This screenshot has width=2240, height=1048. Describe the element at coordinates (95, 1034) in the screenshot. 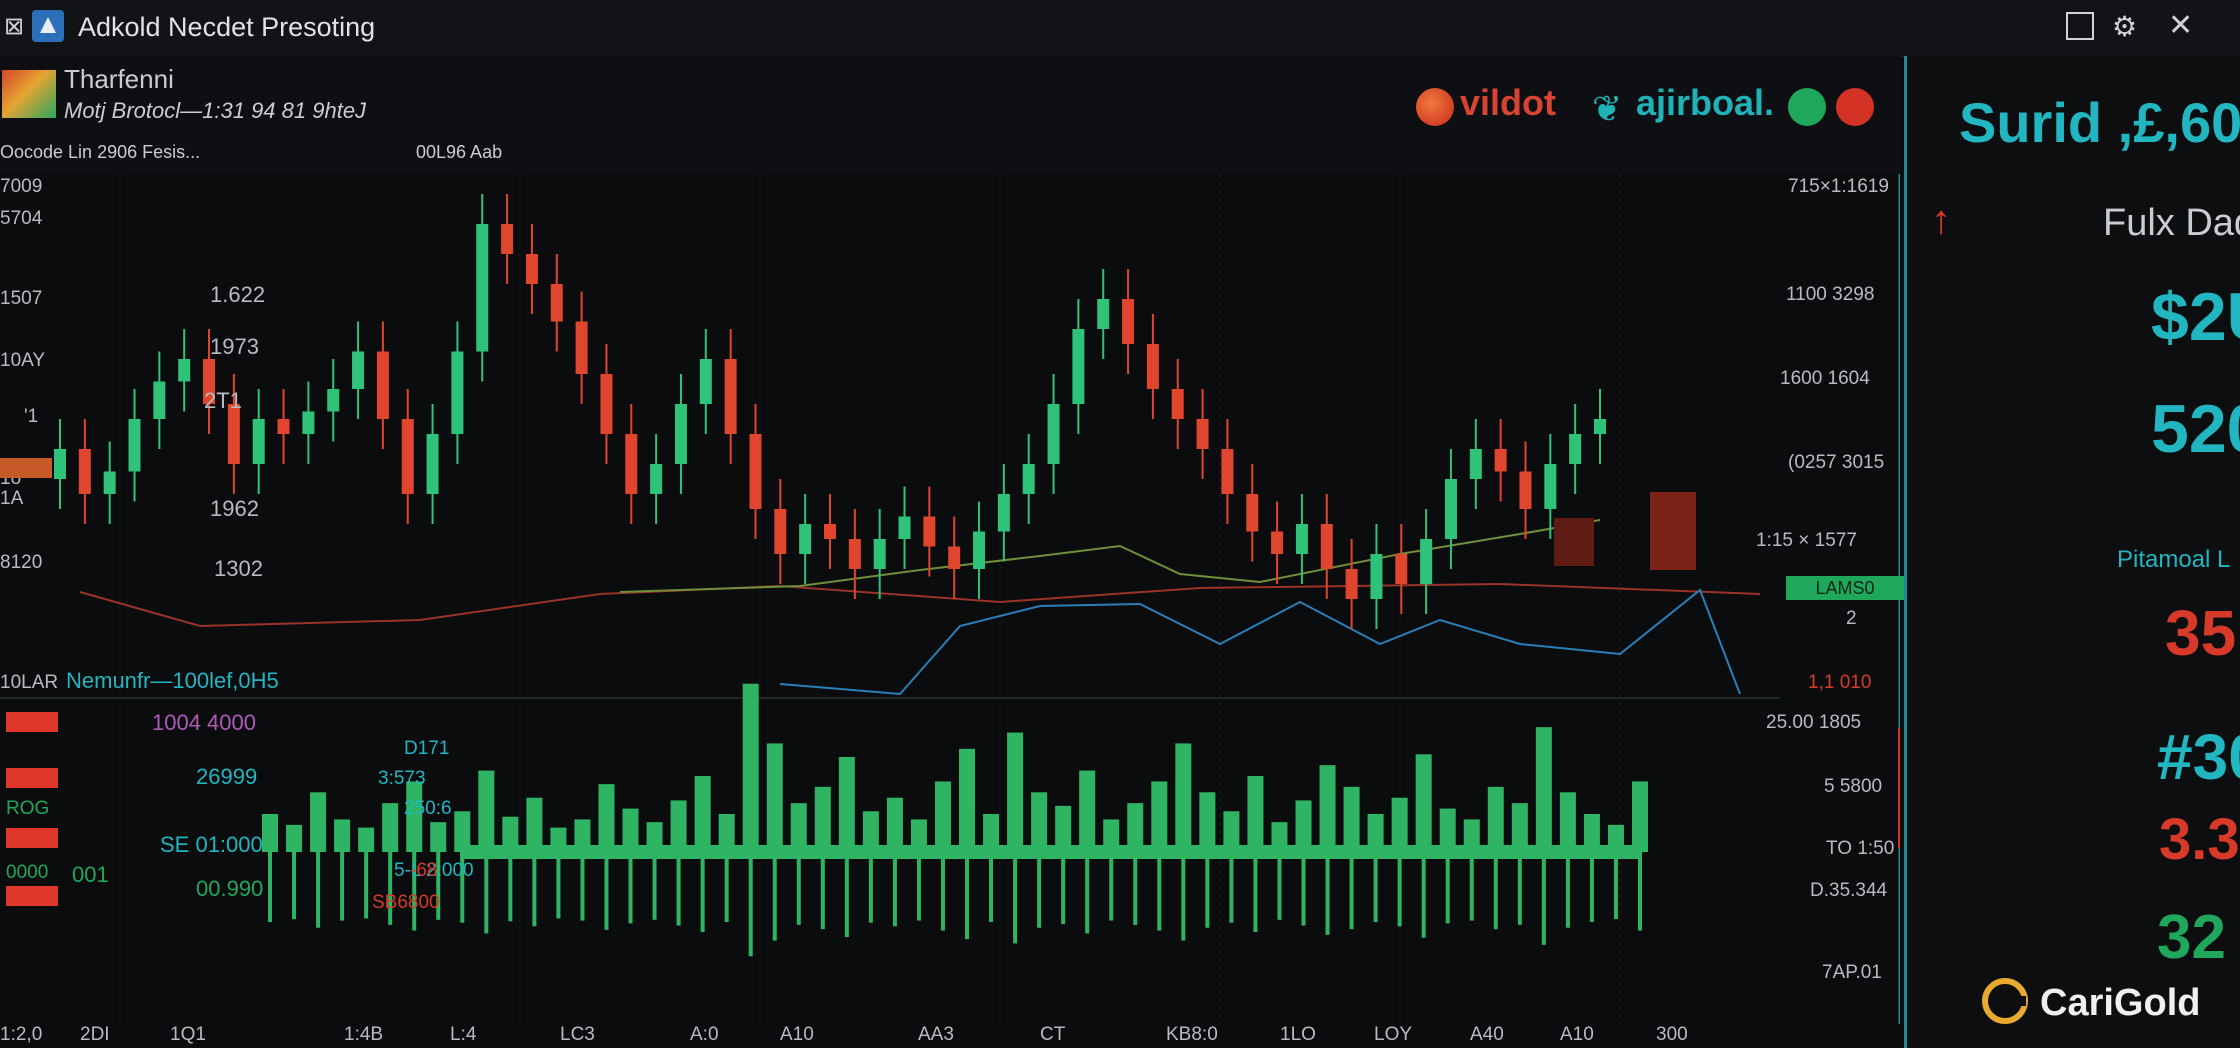

I see `x-axis-label: 2DI` at that location.